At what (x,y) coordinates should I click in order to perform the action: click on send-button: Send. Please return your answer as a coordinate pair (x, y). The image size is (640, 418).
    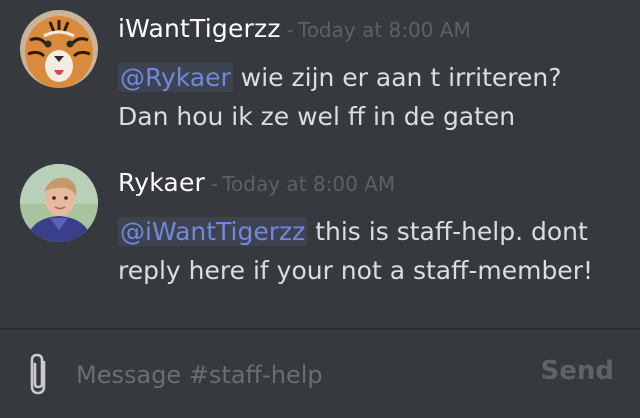
    Looking at the image, I should click on (577, 371).